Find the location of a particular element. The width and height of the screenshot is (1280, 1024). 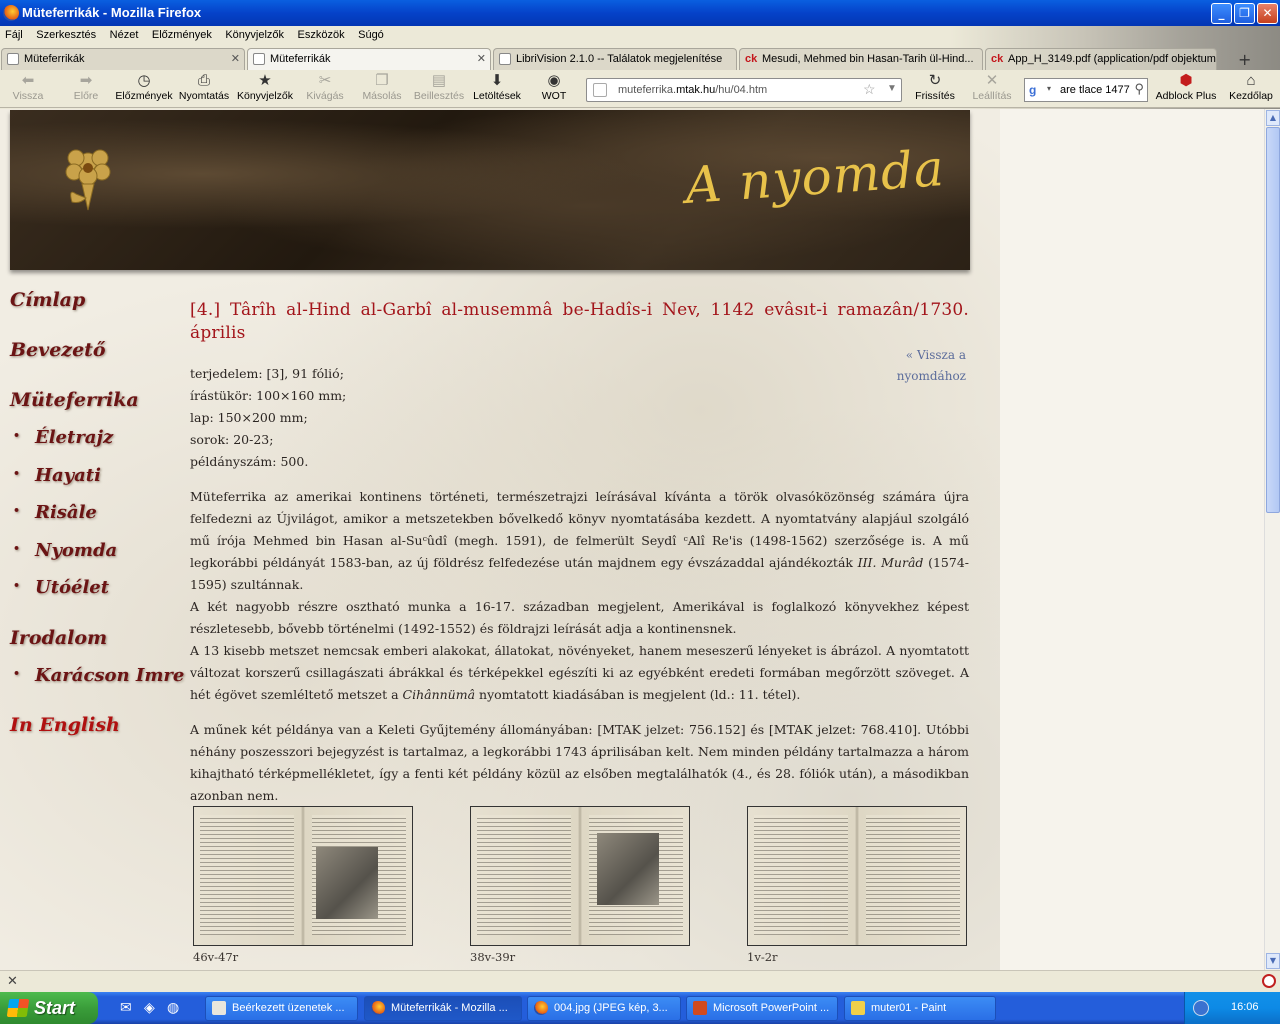

menu-tools: Eszközök is located at coordinates (321, 35).